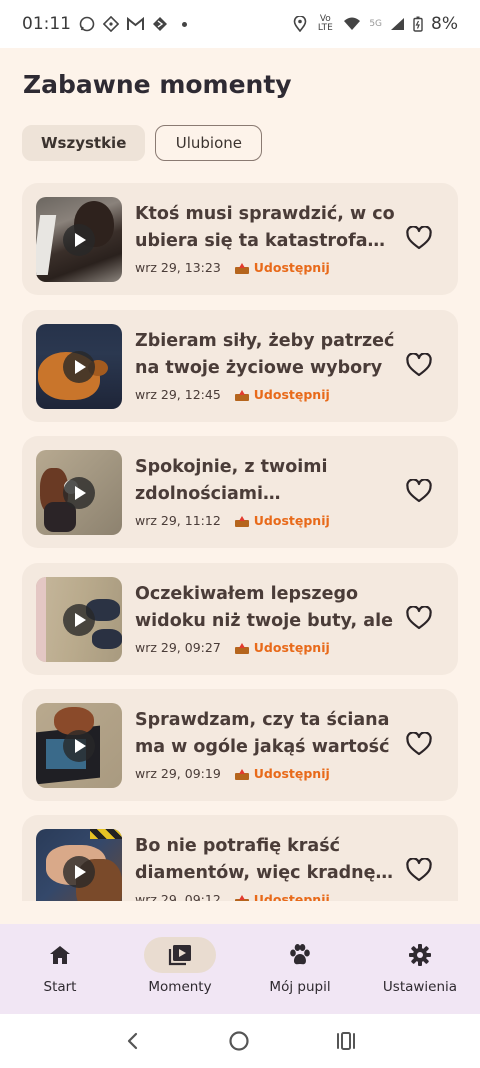  I want to click on bottom-navigation: Start Momenty Mój pupil Ustawienia, so click(240, 969).